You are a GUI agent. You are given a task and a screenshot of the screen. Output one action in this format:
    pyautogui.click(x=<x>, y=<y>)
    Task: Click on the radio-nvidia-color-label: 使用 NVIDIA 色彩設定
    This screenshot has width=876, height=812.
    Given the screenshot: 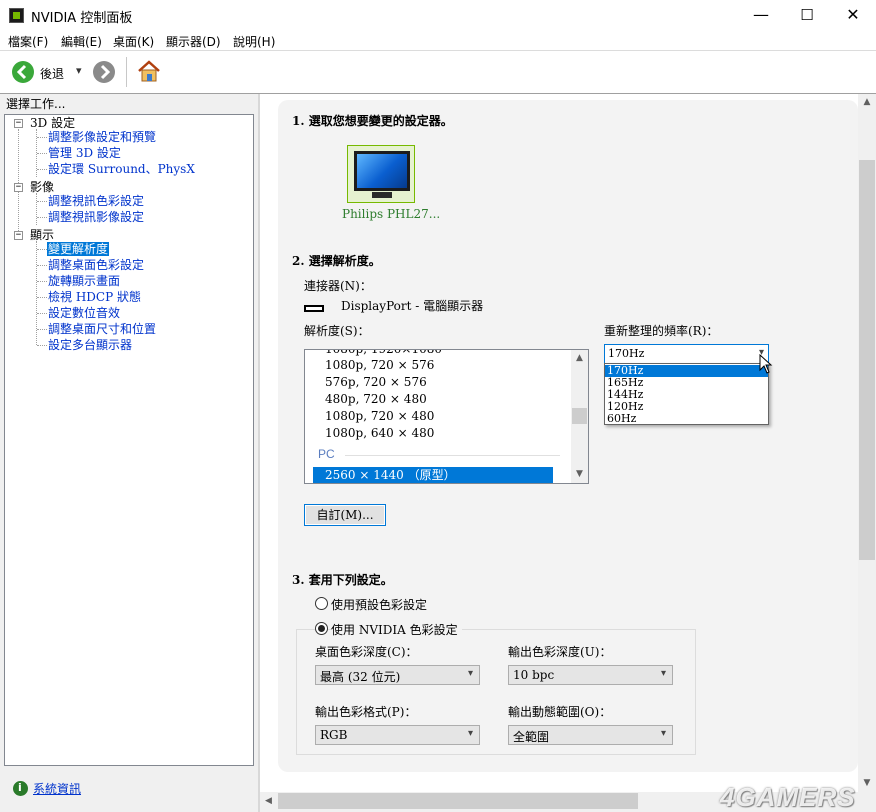 What is the action you would take?
    pyautogui.click(x=396, y=629)
    